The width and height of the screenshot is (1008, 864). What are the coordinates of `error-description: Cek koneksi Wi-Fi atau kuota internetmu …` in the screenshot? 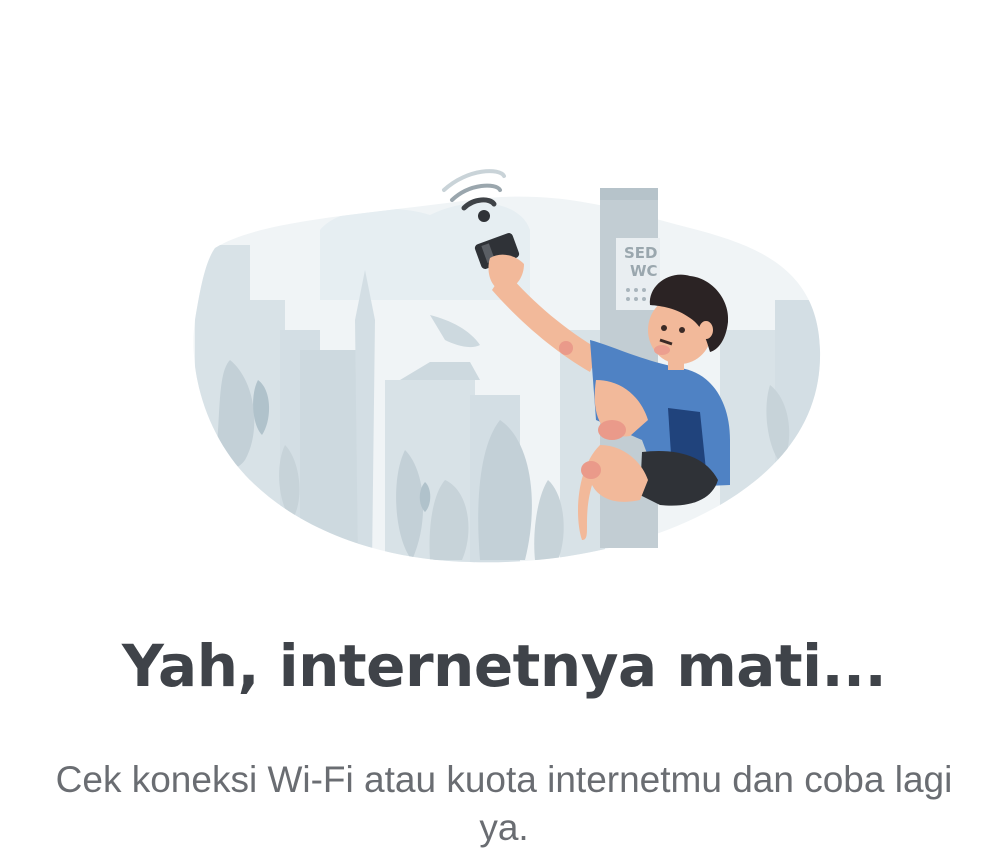 It's located at (504, 803).